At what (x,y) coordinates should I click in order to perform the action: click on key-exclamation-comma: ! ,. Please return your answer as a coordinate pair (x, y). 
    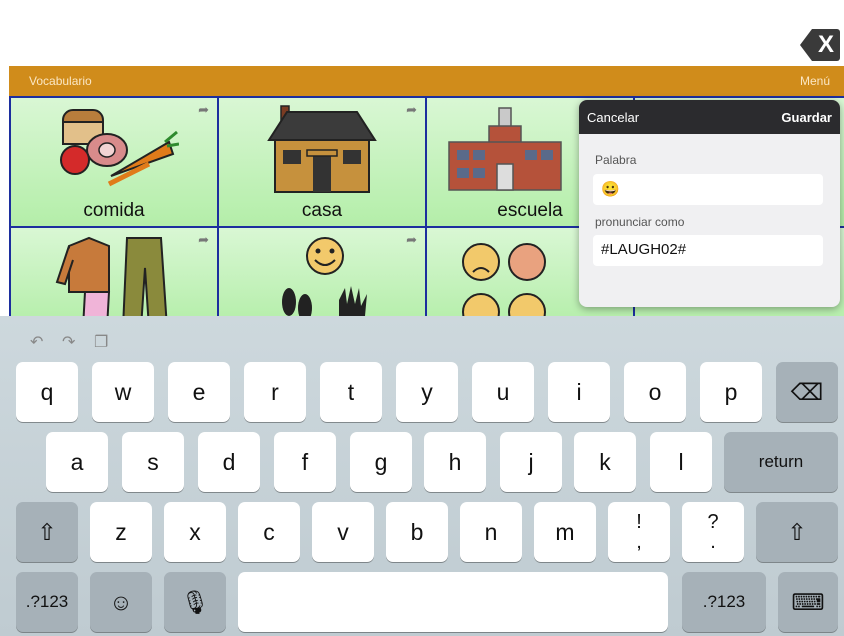
    Looking at the image, I should click on (639, 532).